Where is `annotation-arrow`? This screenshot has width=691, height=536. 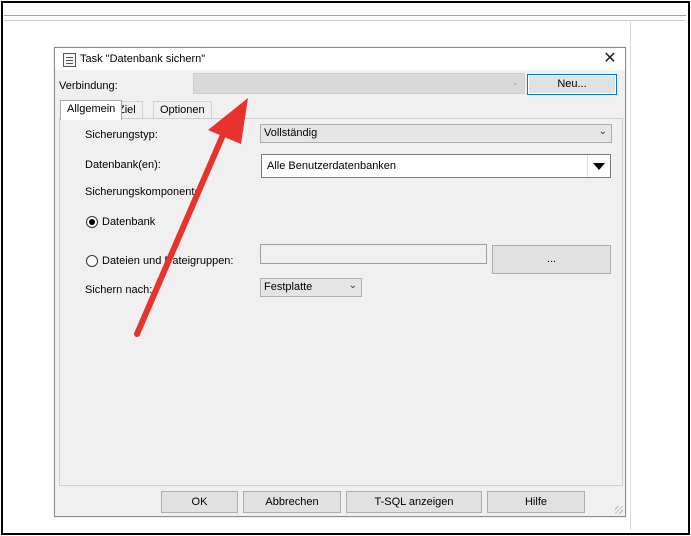 annotation-arrow is located at coordinates (191, 217).